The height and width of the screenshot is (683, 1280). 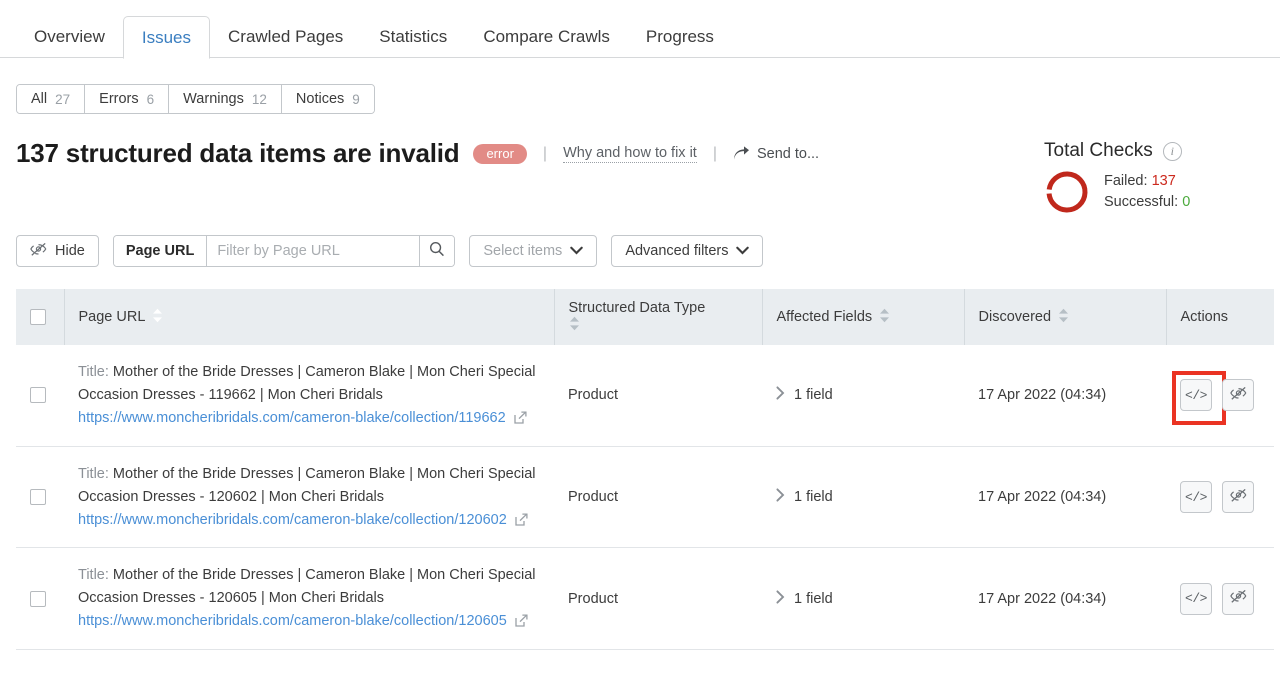 What do you see at coordinates (546, 37) in the screenshot?
I see `tab-compare-crawls: Compare Crawls` at bounding box center [546, 37].